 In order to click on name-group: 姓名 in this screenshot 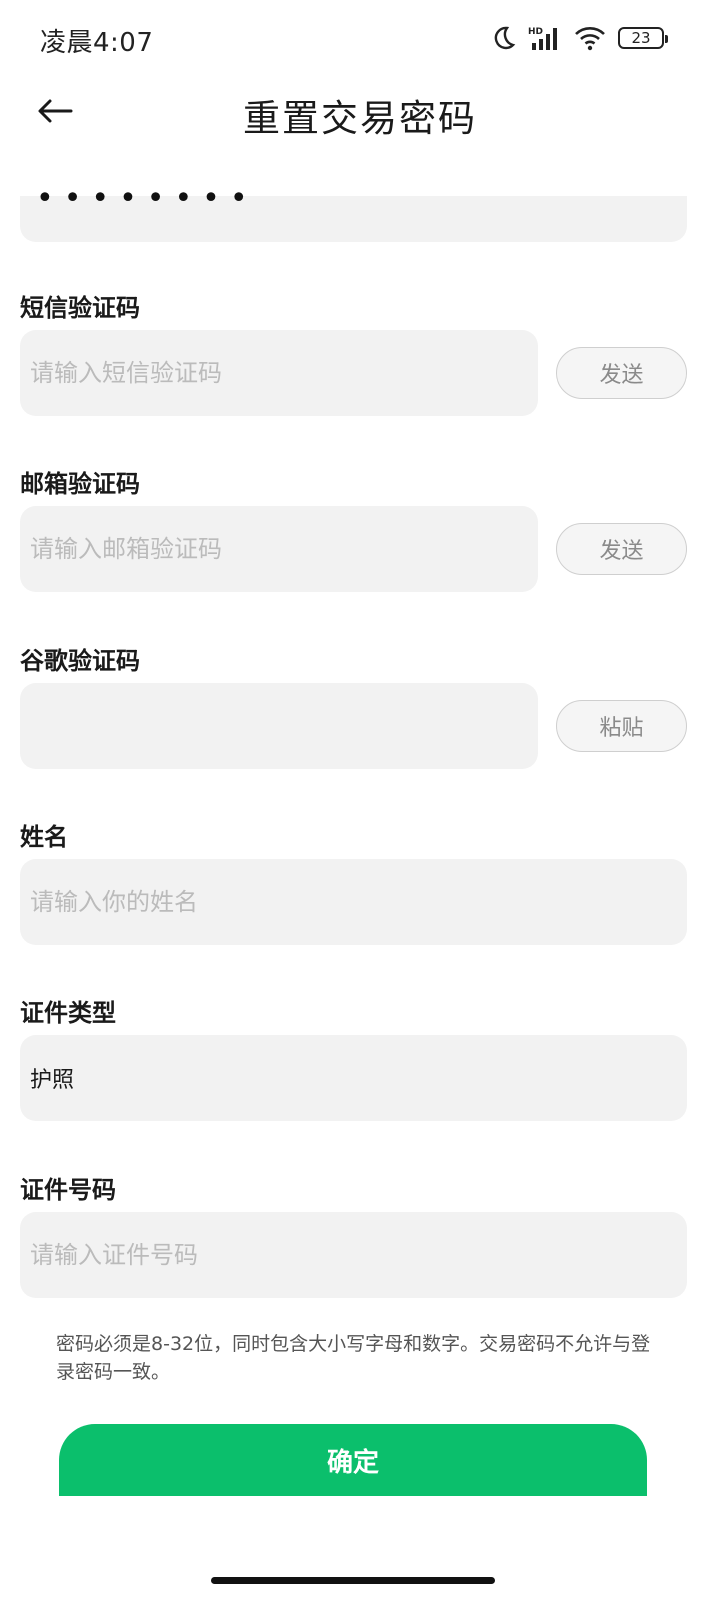, I will do `click(353, 881)`.